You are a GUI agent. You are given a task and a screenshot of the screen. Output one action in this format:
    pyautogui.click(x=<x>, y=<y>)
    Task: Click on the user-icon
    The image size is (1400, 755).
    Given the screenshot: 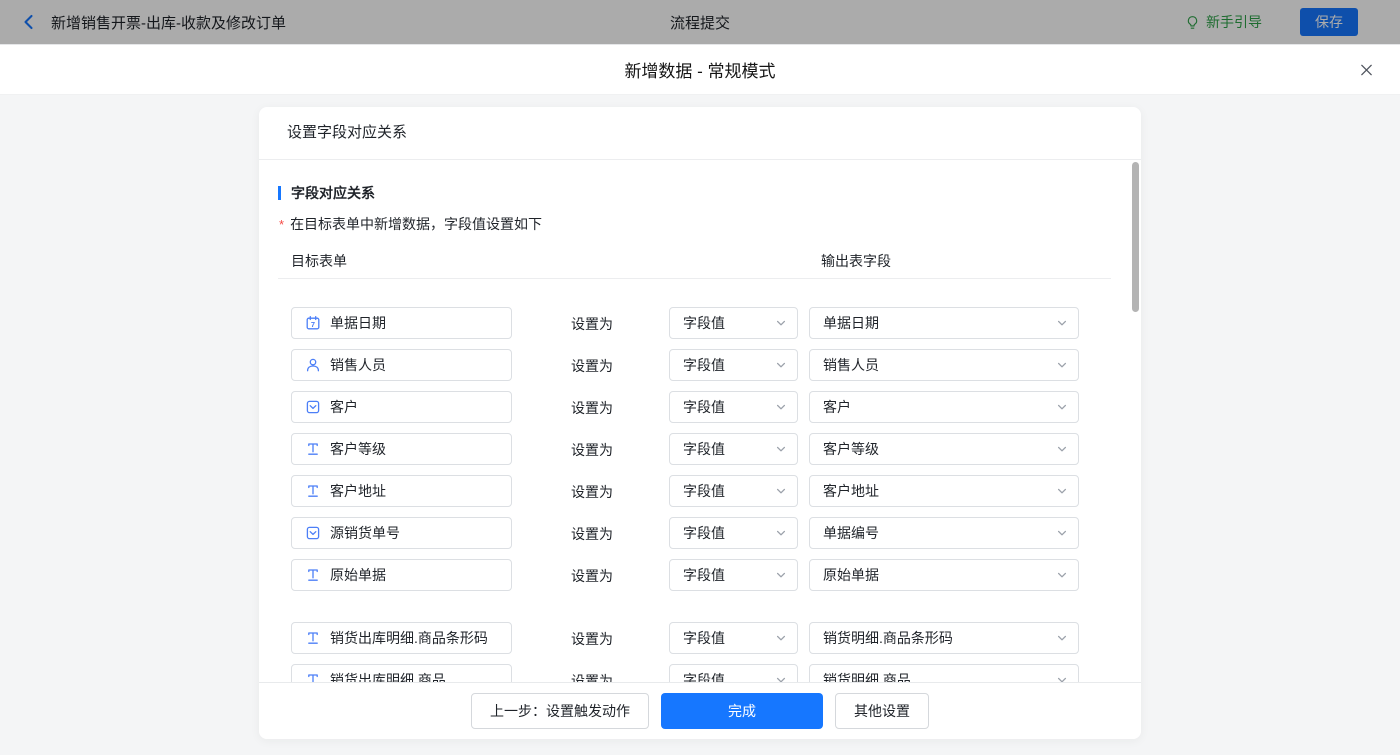 What is the action you would take?
    pyautogui.click(x=313, y=365)
    